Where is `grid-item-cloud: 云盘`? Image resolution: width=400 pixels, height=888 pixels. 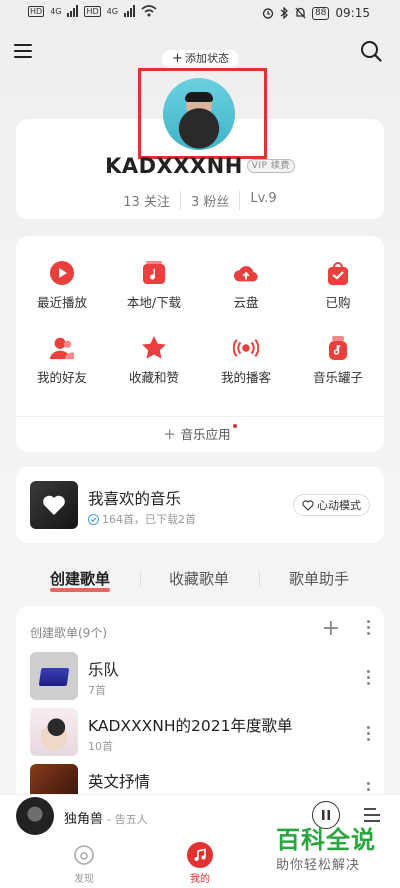
grid-item-cloud: 云盘 is located at coordinates (246, 285).